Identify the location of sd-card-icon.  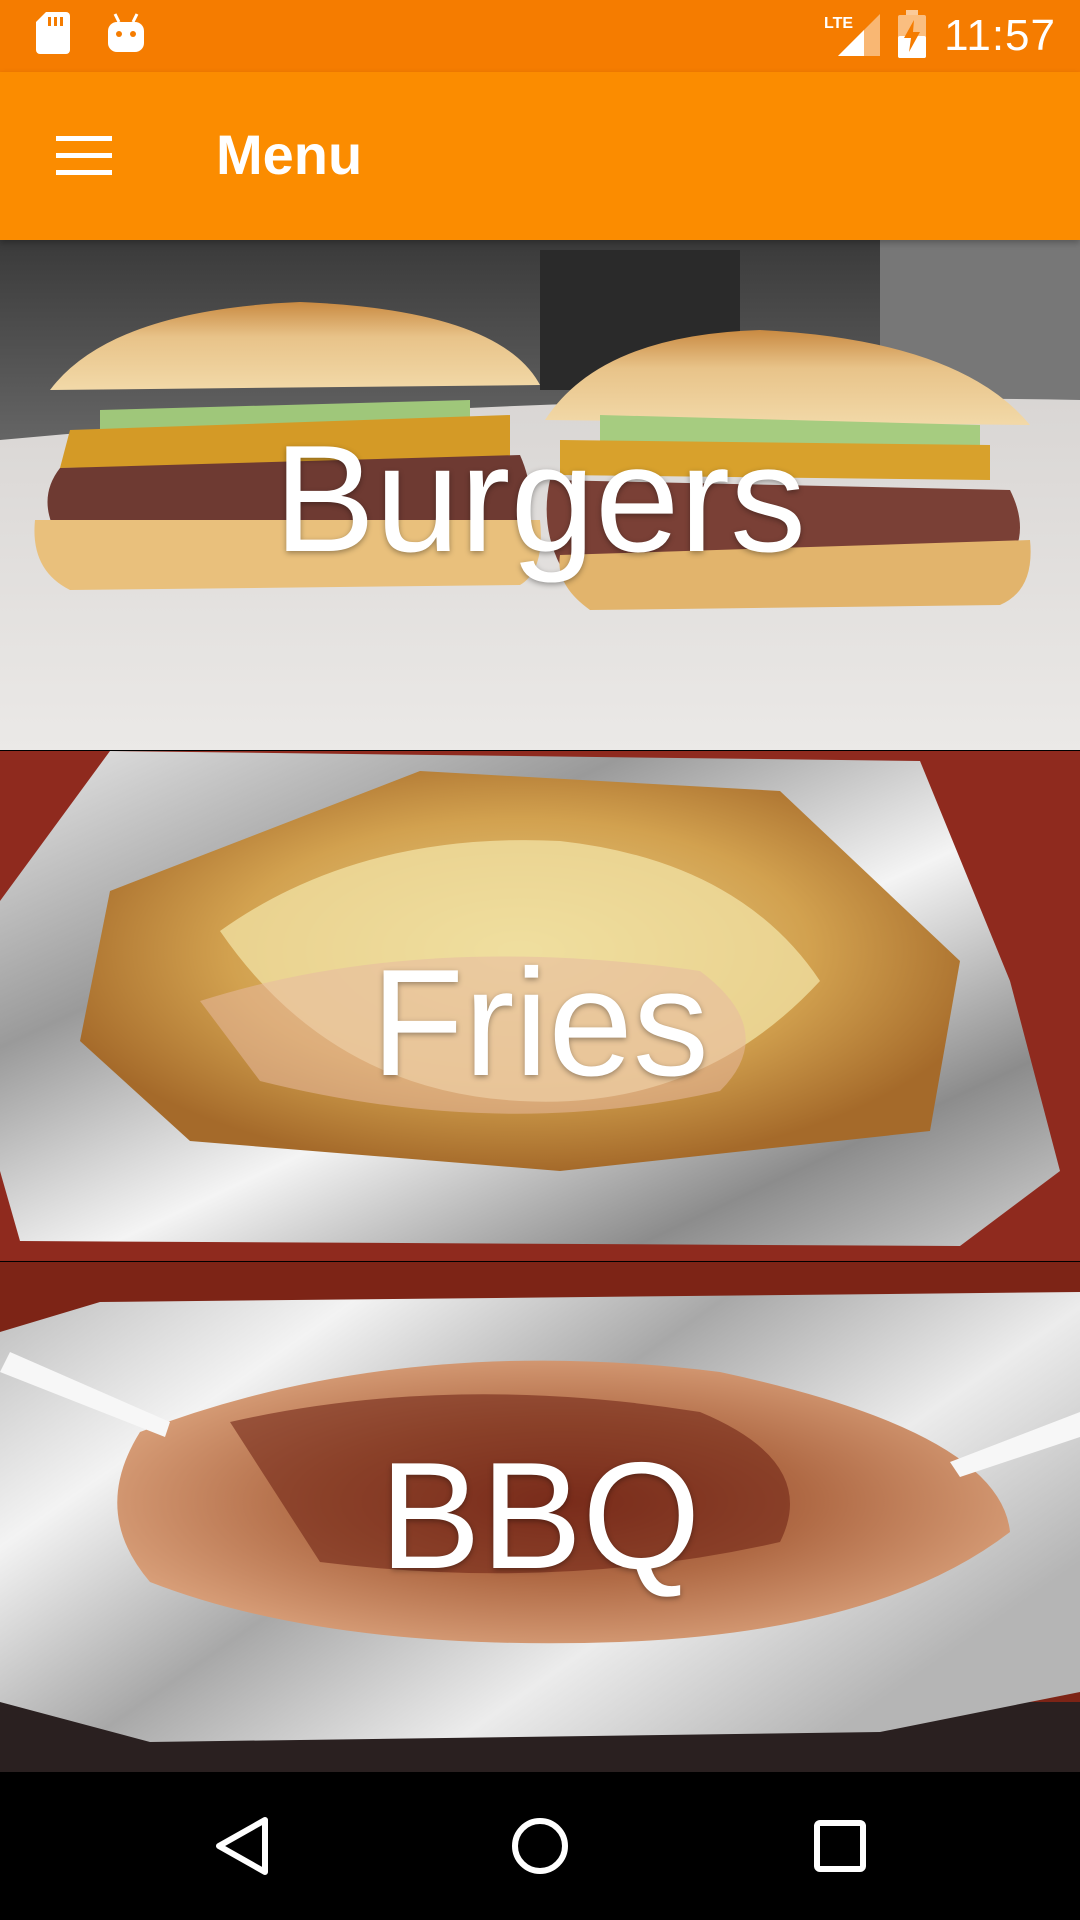
(53, 33).